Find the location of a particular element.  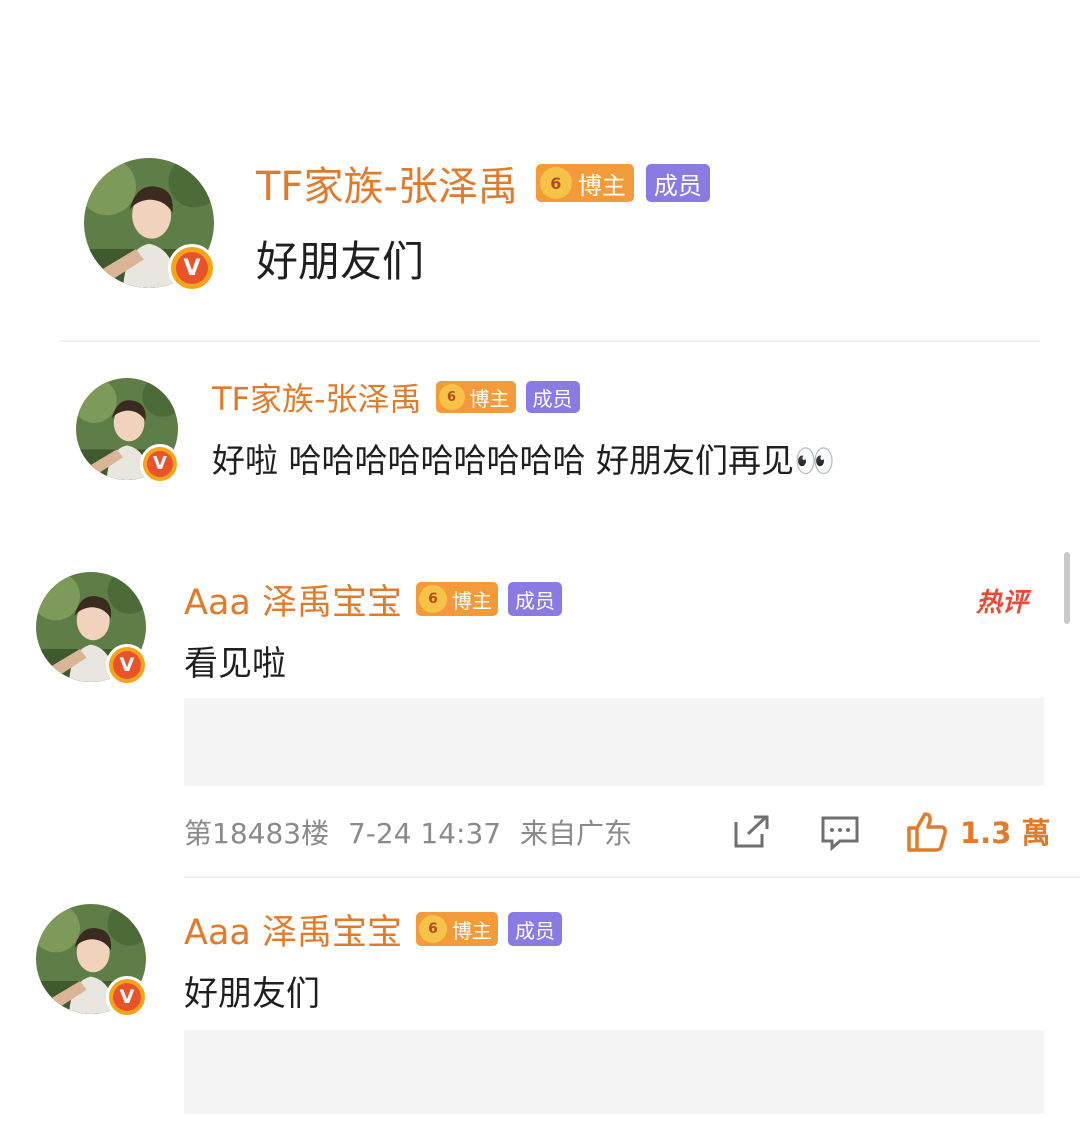

hot-comment-label: 热评 is located at coordinates (1002, 603).